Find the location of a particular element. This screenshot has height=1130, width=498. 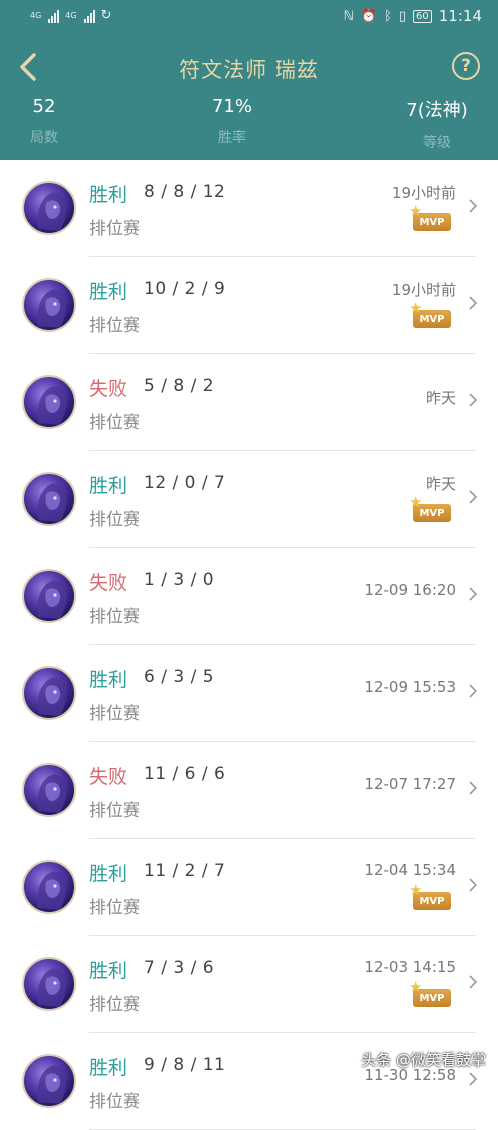

network-type-1: 4G is located at coordinates (36, 15).